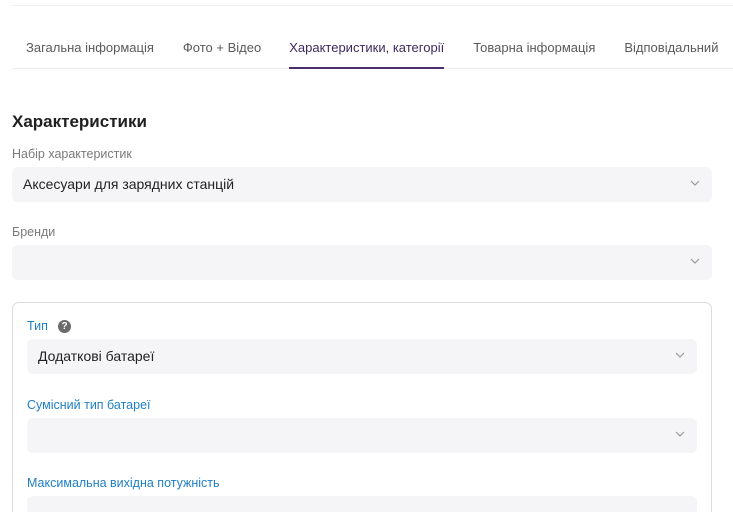 The height and width of the screenshot is (512, 733). I want to click on char-set-value: Аксесуари для зарядних станцій, so click(129, 184).